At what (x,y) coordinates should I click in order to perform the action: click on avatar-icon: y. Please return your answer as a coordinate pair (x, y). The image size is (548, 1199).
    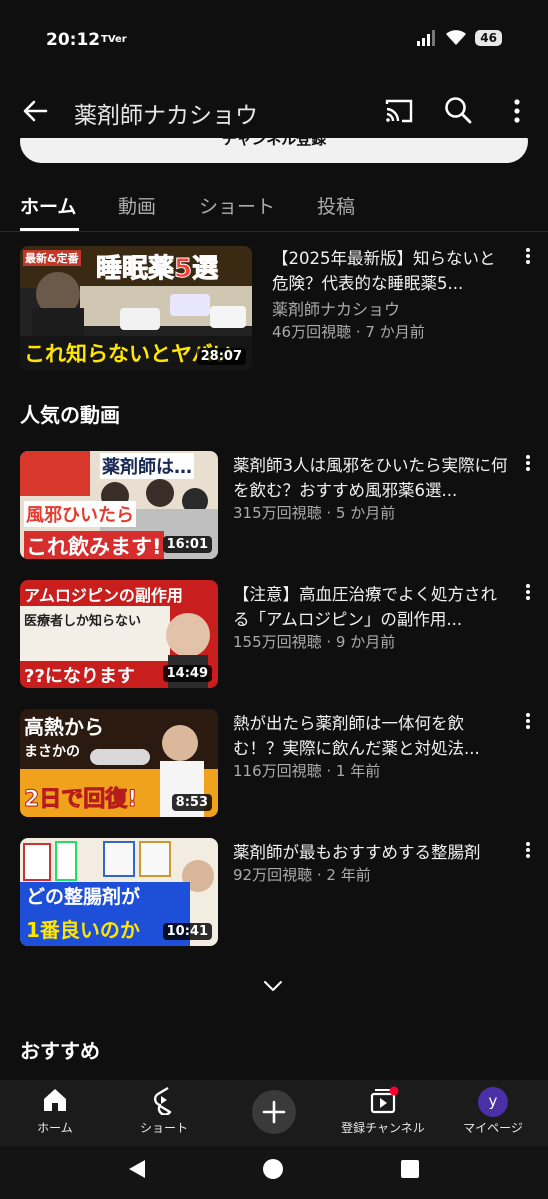
    Looking at the image, I should click on (493, 1102).